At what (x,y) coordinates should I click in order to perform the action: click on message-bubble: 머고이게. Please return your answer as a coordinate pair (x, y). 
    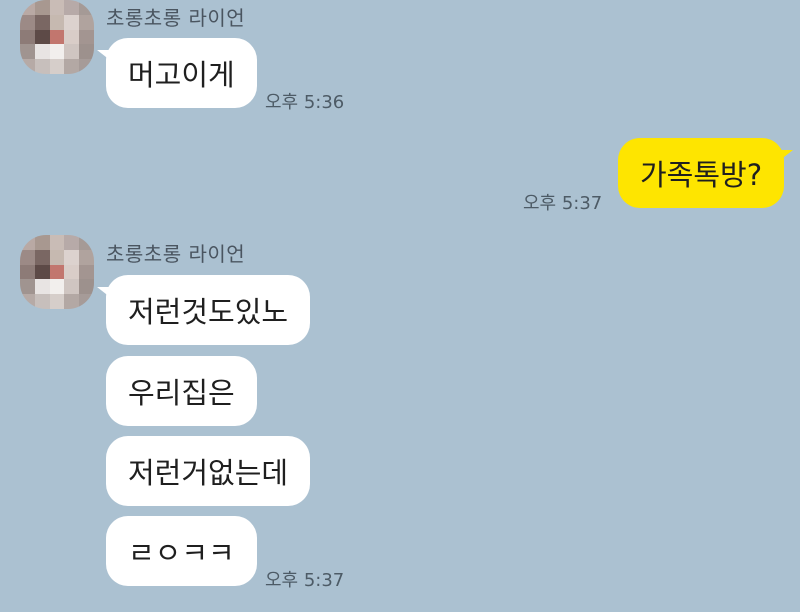
    Looking at the image, I should click on (177, 73).